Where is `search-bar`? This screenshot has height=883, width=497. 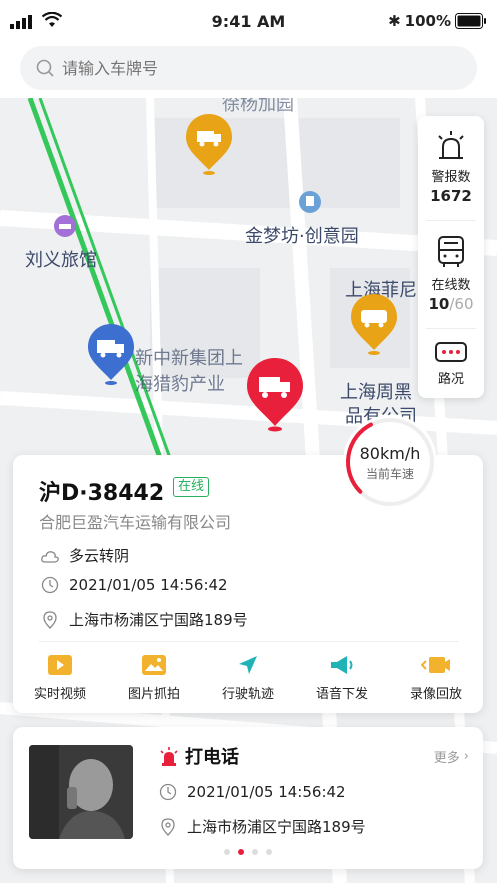
search-bar is located at coordinates (248, 71).